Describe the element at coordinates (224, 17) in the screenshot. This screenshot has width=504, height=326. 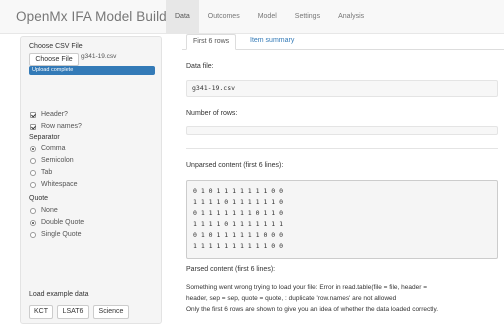
I see `tab-outcomes: Outcomes` at that location.